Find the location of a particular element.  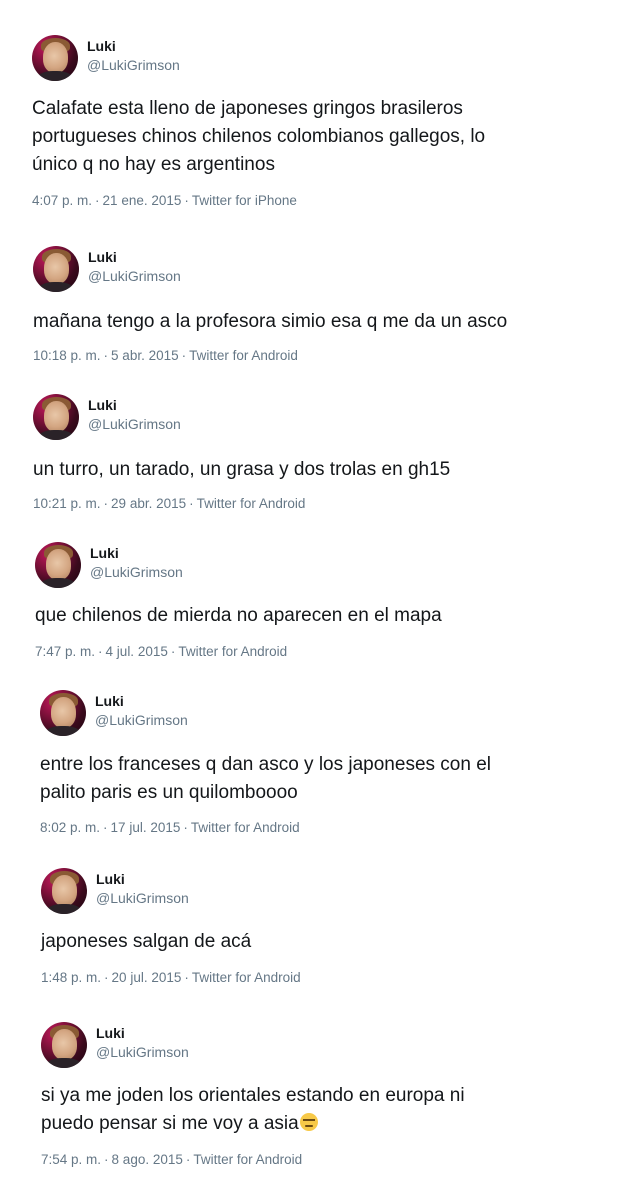

tweet-date: 21 ene. 2015 is located at coordinates (142, 200).